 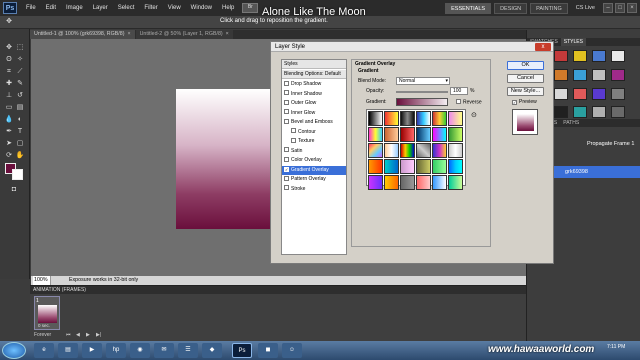 What do you see at coordinates (525, 65) in the screenshot?
I see `ok-button: OK` at bounding box center [525, 65].